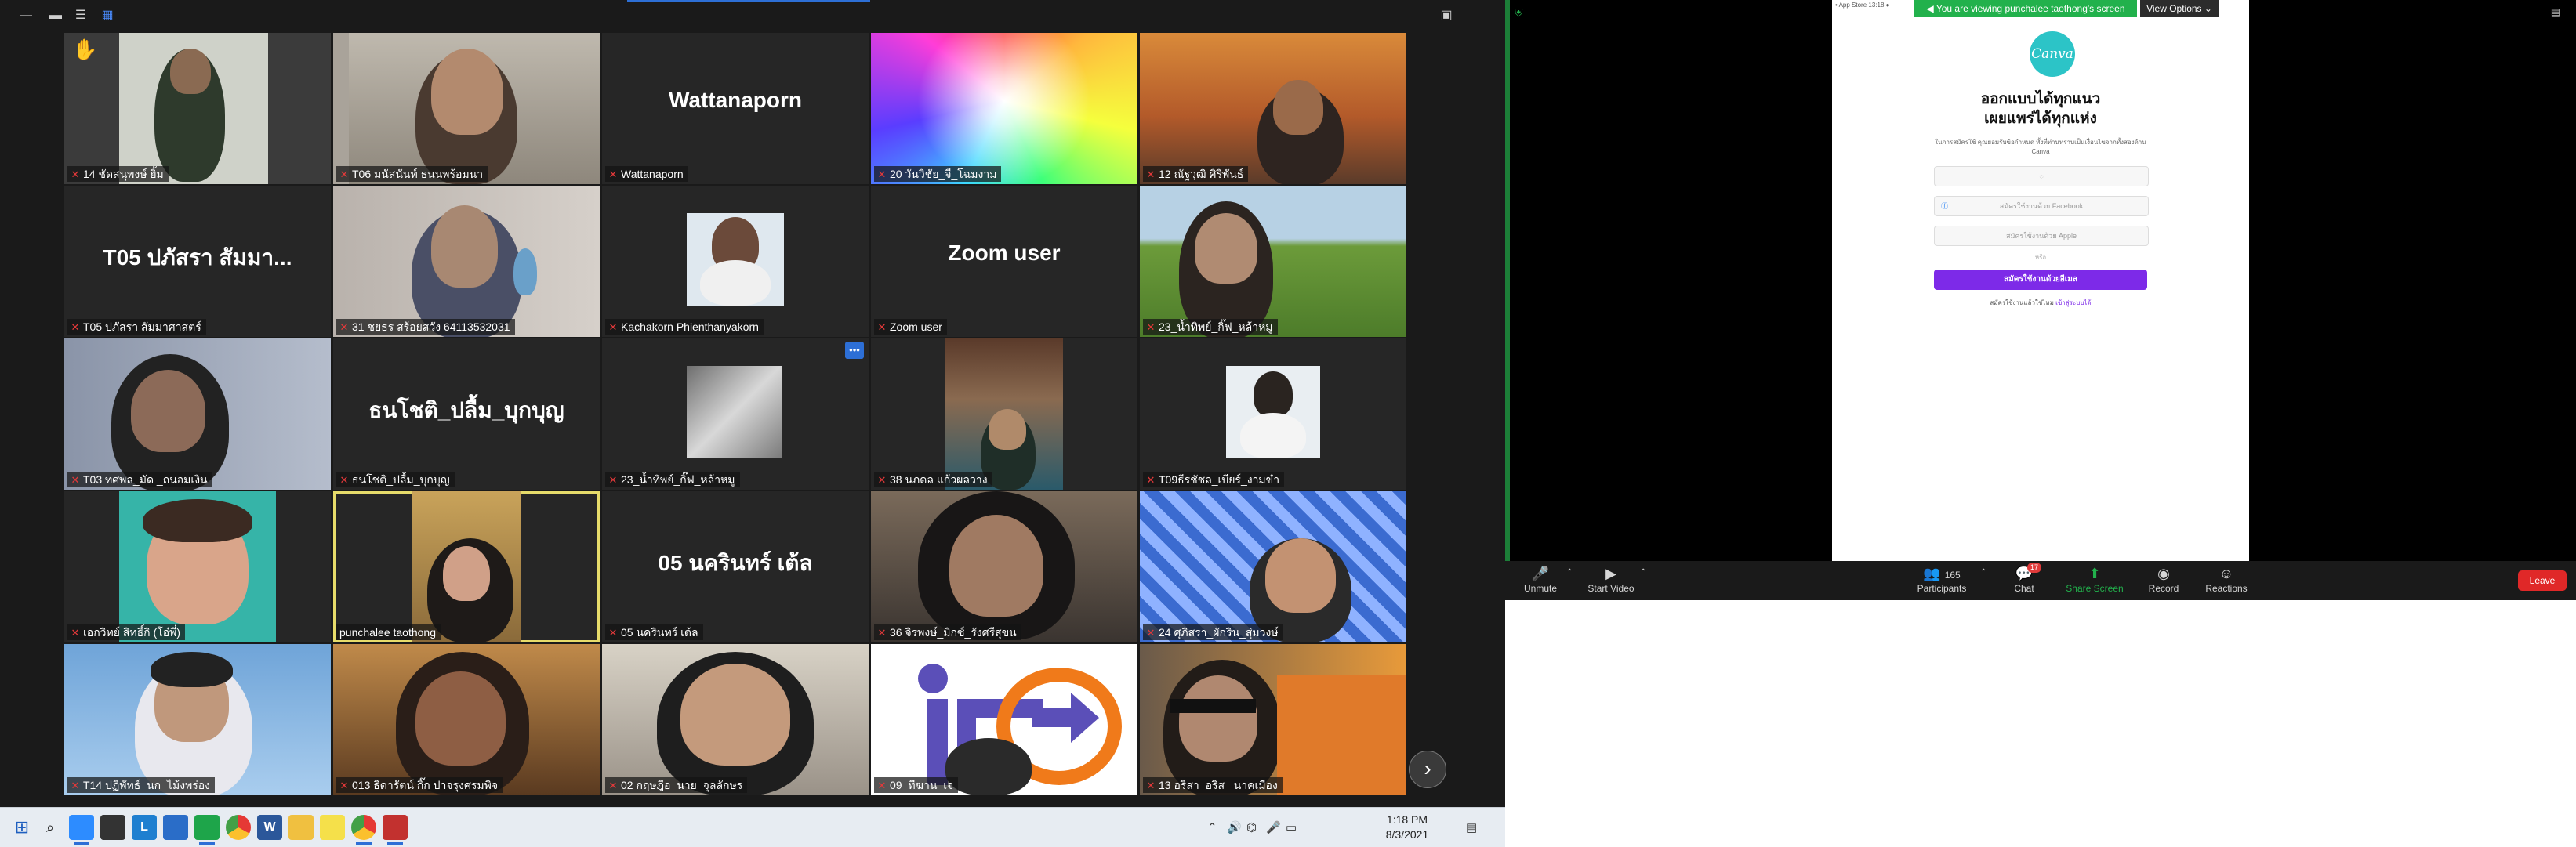 This screenshot has width=2576, height=847. Describe the element at coordinates (1004, 109) in the screenshot. I see `participant-tile: ✕ 20 วันวิชัย_จี_โฉมงาม` at that location.